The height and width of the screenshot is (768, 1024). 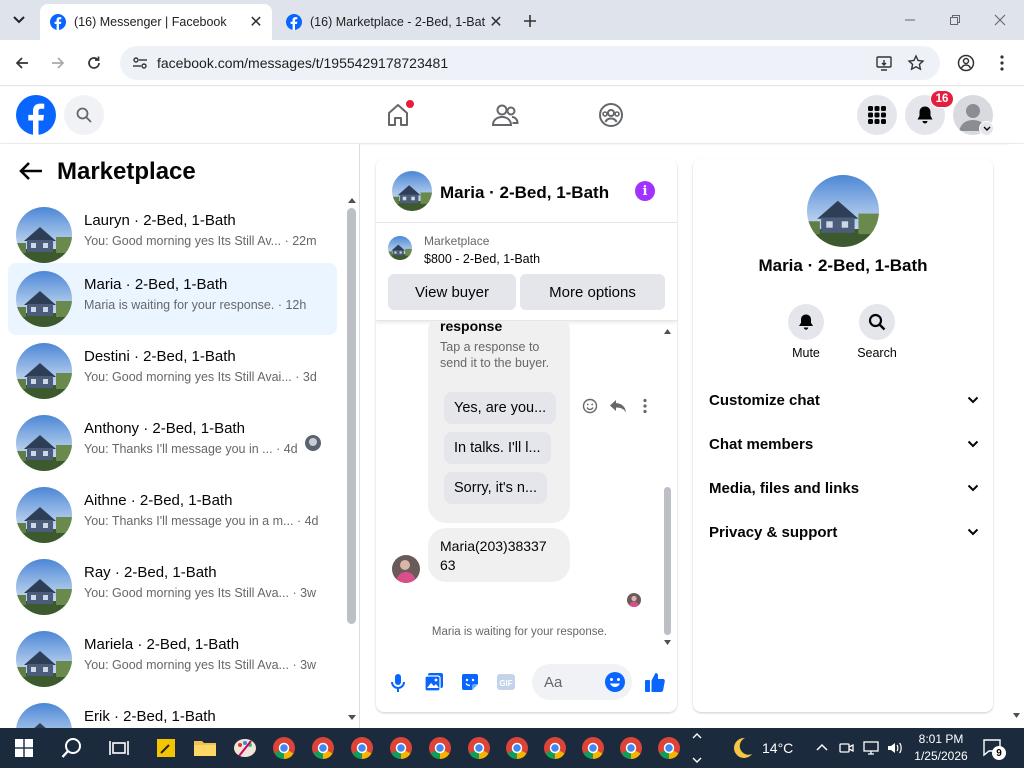 I want to click on task-view-button, so click(x=119, y=748).